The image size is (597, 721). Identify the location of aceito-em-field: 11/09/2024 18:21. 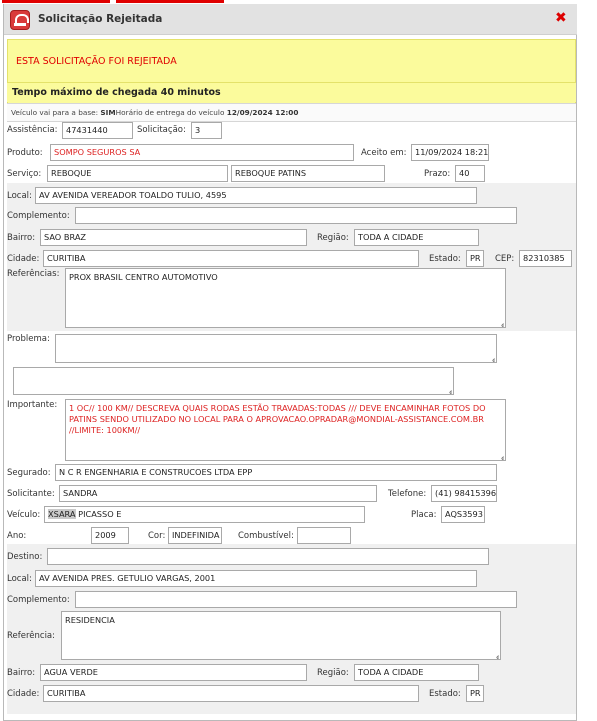
(450, 152).